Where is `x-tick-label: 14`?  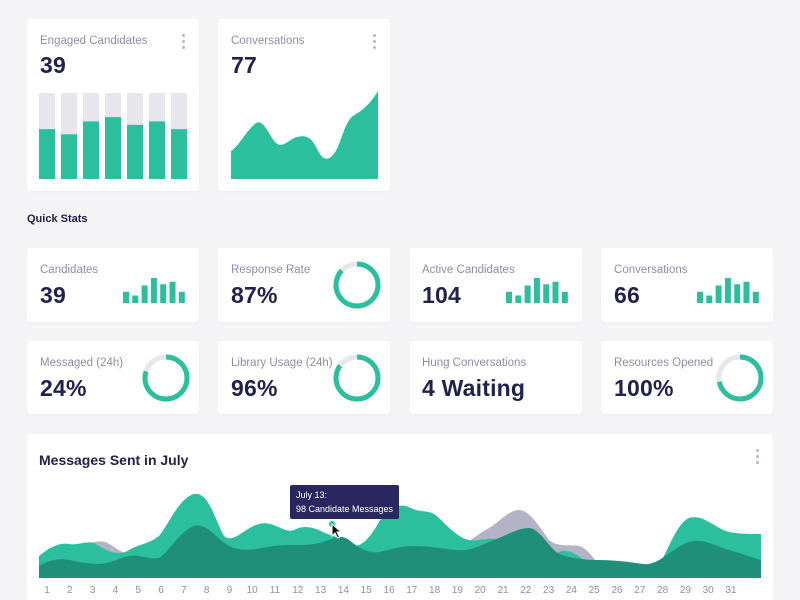 x-tick-label: 14 is located at coordinates (344, 590).